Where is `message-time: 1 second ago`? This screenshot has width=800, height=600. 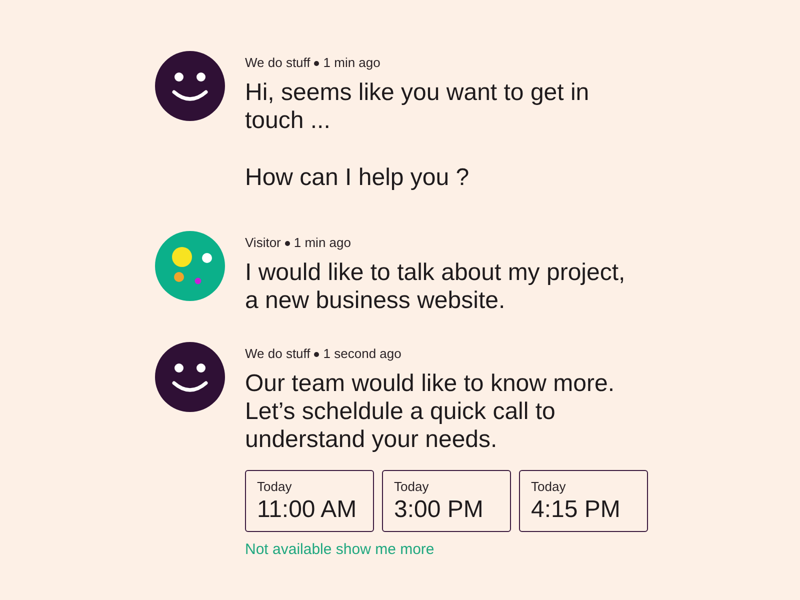
message-time: 1 second ago is located at coordinates (362, 354).